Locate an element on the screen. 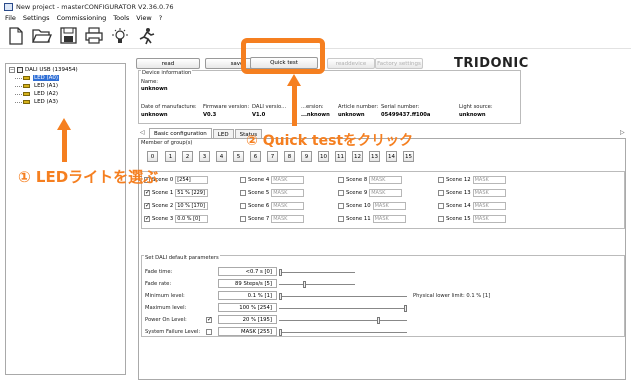  scene-6-value: MASK is located at coordinates (288, 206).